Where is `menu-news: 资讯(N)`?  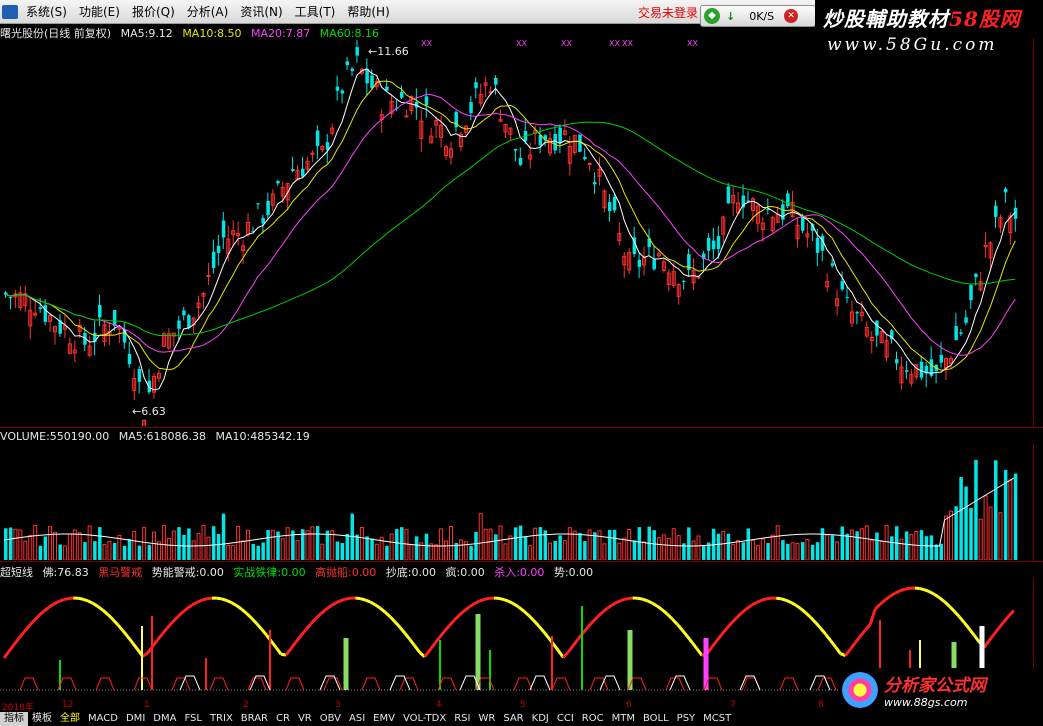 menu-news: 资讯(N) is located at coordinates (261, 12).